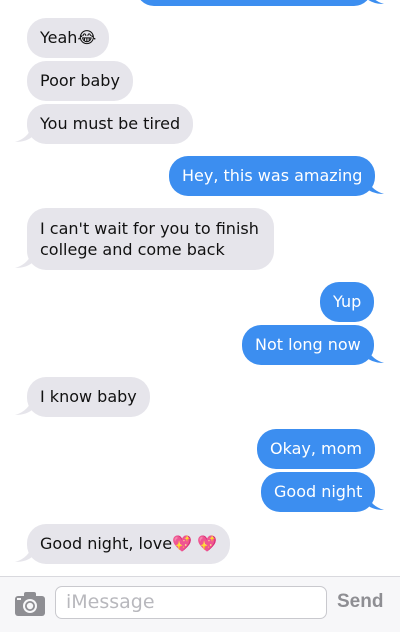 Image resolution: width=400 pixels, height=632 pixels. Describe the element at coordinates (318, 492) in the screenshot. I see `message-bubble-outgoing: Good night` at that location.